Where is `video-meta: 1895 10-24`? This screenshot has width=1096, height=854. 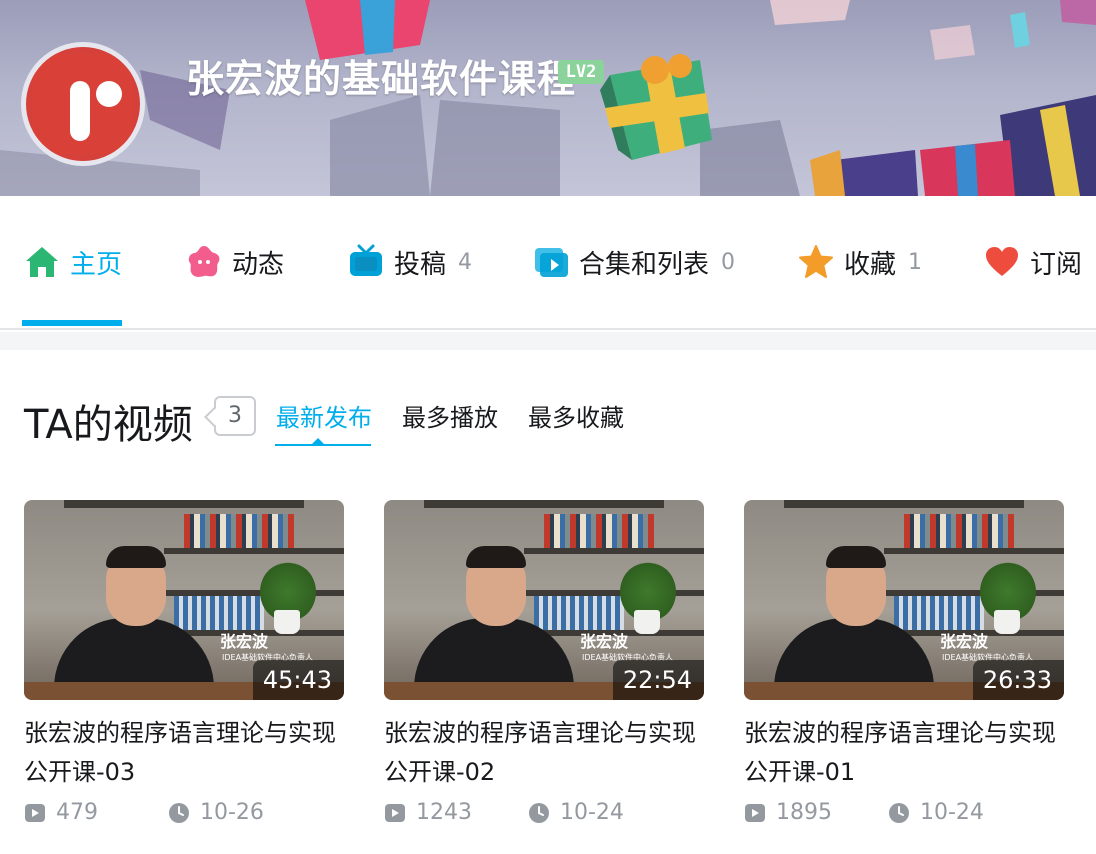
video-meta: 1895 10-24 is located at coordinates (904, 815).